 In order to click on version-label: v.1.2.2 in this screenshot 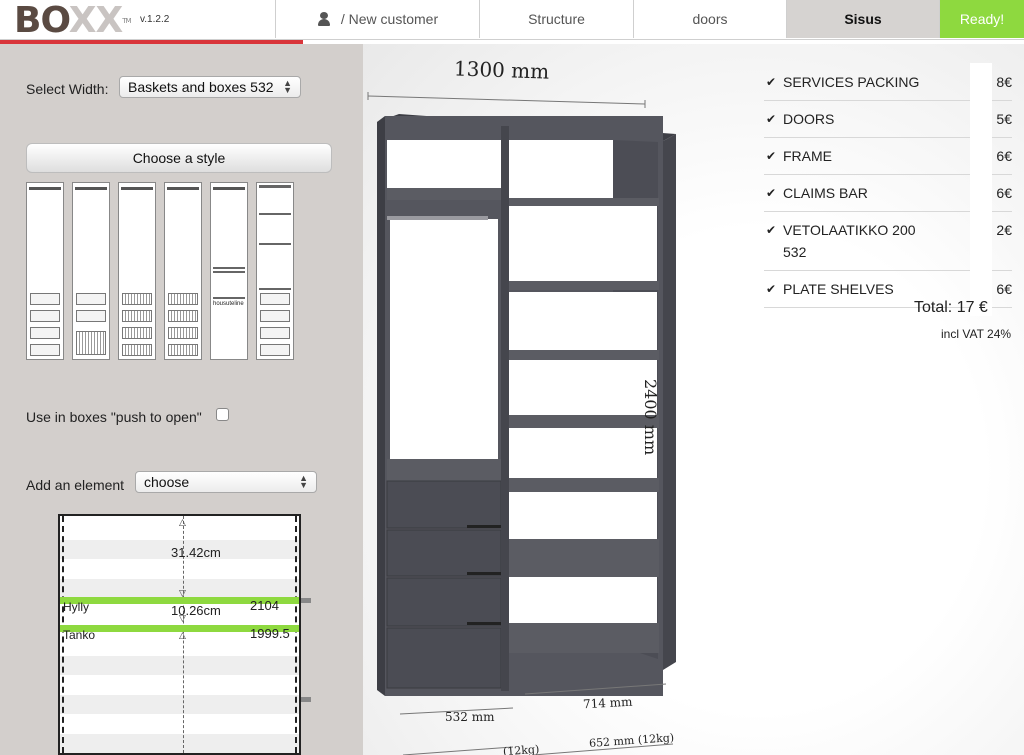, I will do `click(155, 19)`.